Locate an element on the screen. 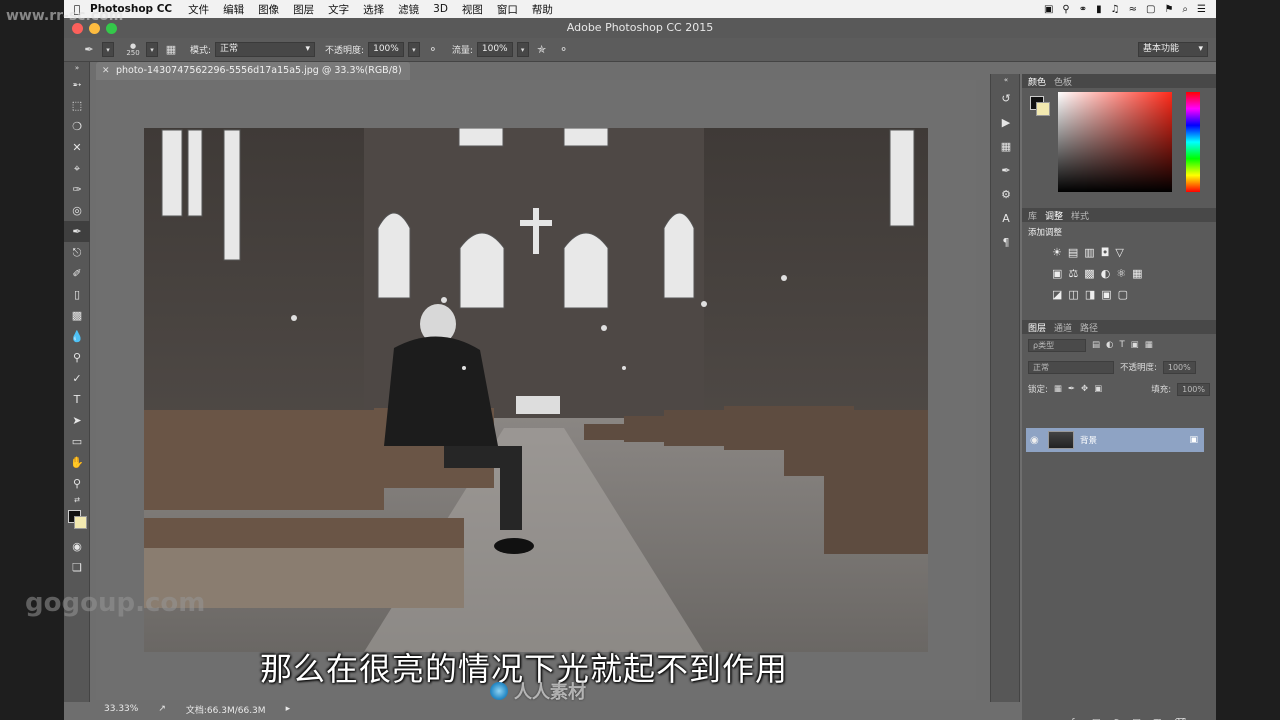 This screenshot has height=720, width=1280. close-tab-icon: ✕ is located at coordinates (106, 71).